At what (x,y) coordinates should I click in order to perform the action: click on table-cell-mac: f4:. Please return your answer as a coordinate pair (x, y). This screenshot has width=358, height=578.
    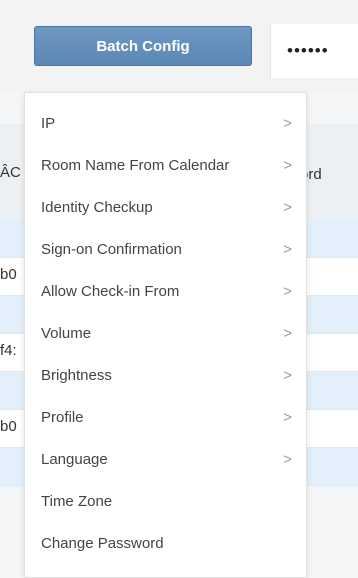
    Looking at the image, I should click on (8, 350).